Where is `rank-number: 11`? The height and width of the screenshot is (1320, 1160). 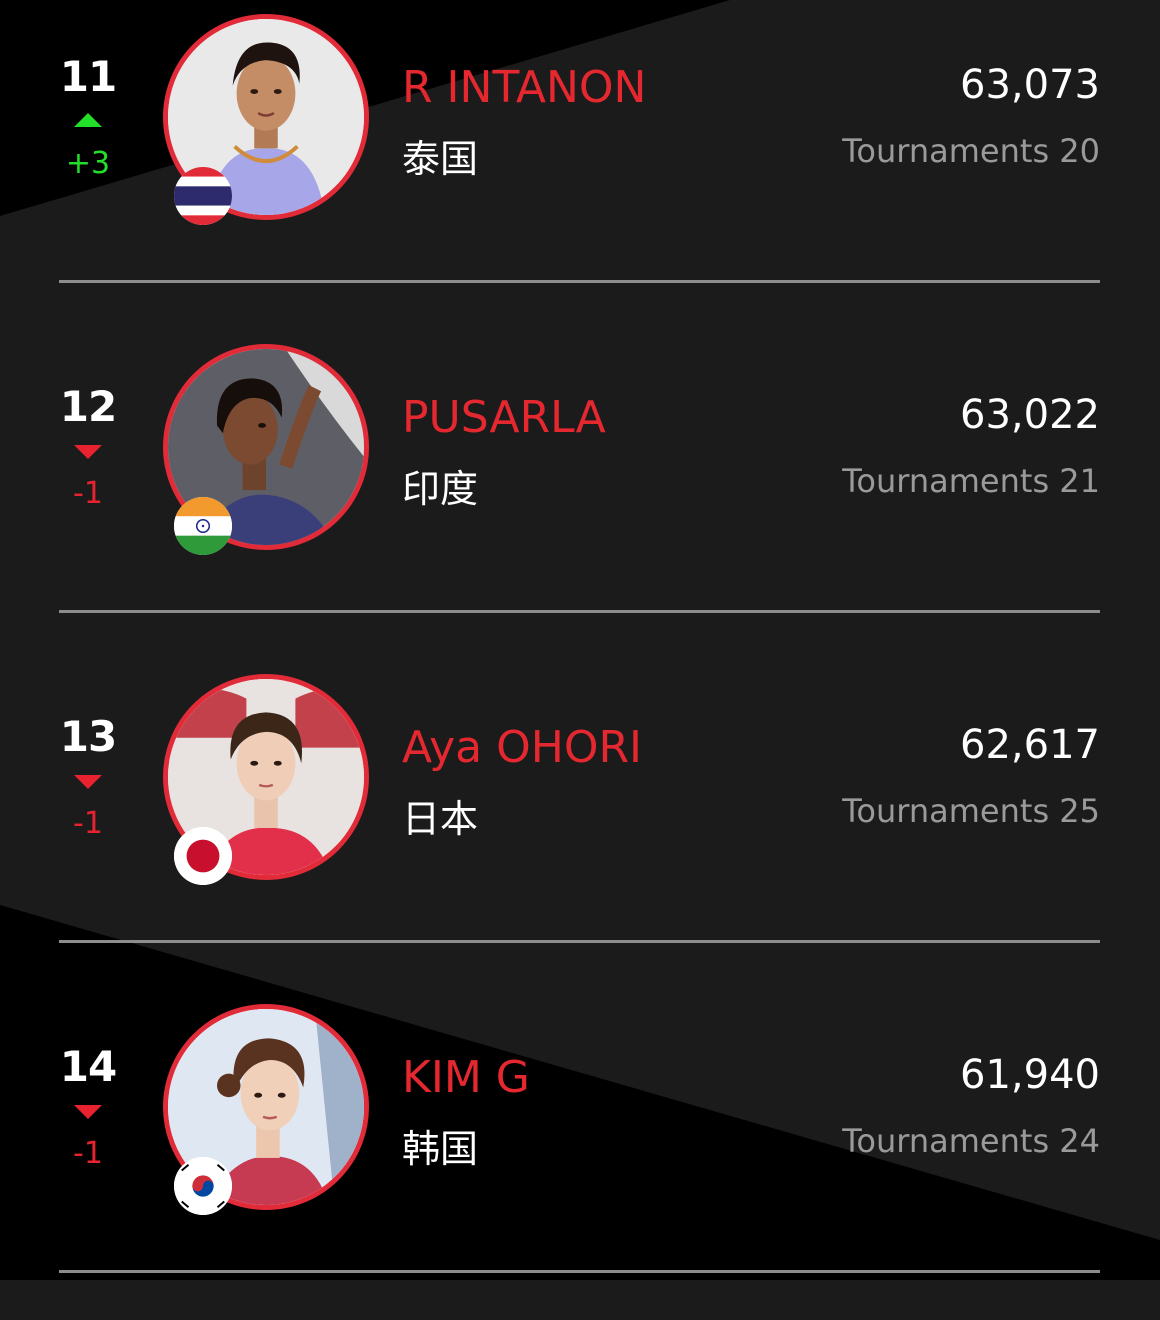
rank-number: 11 is located at coordinates (88, 76).